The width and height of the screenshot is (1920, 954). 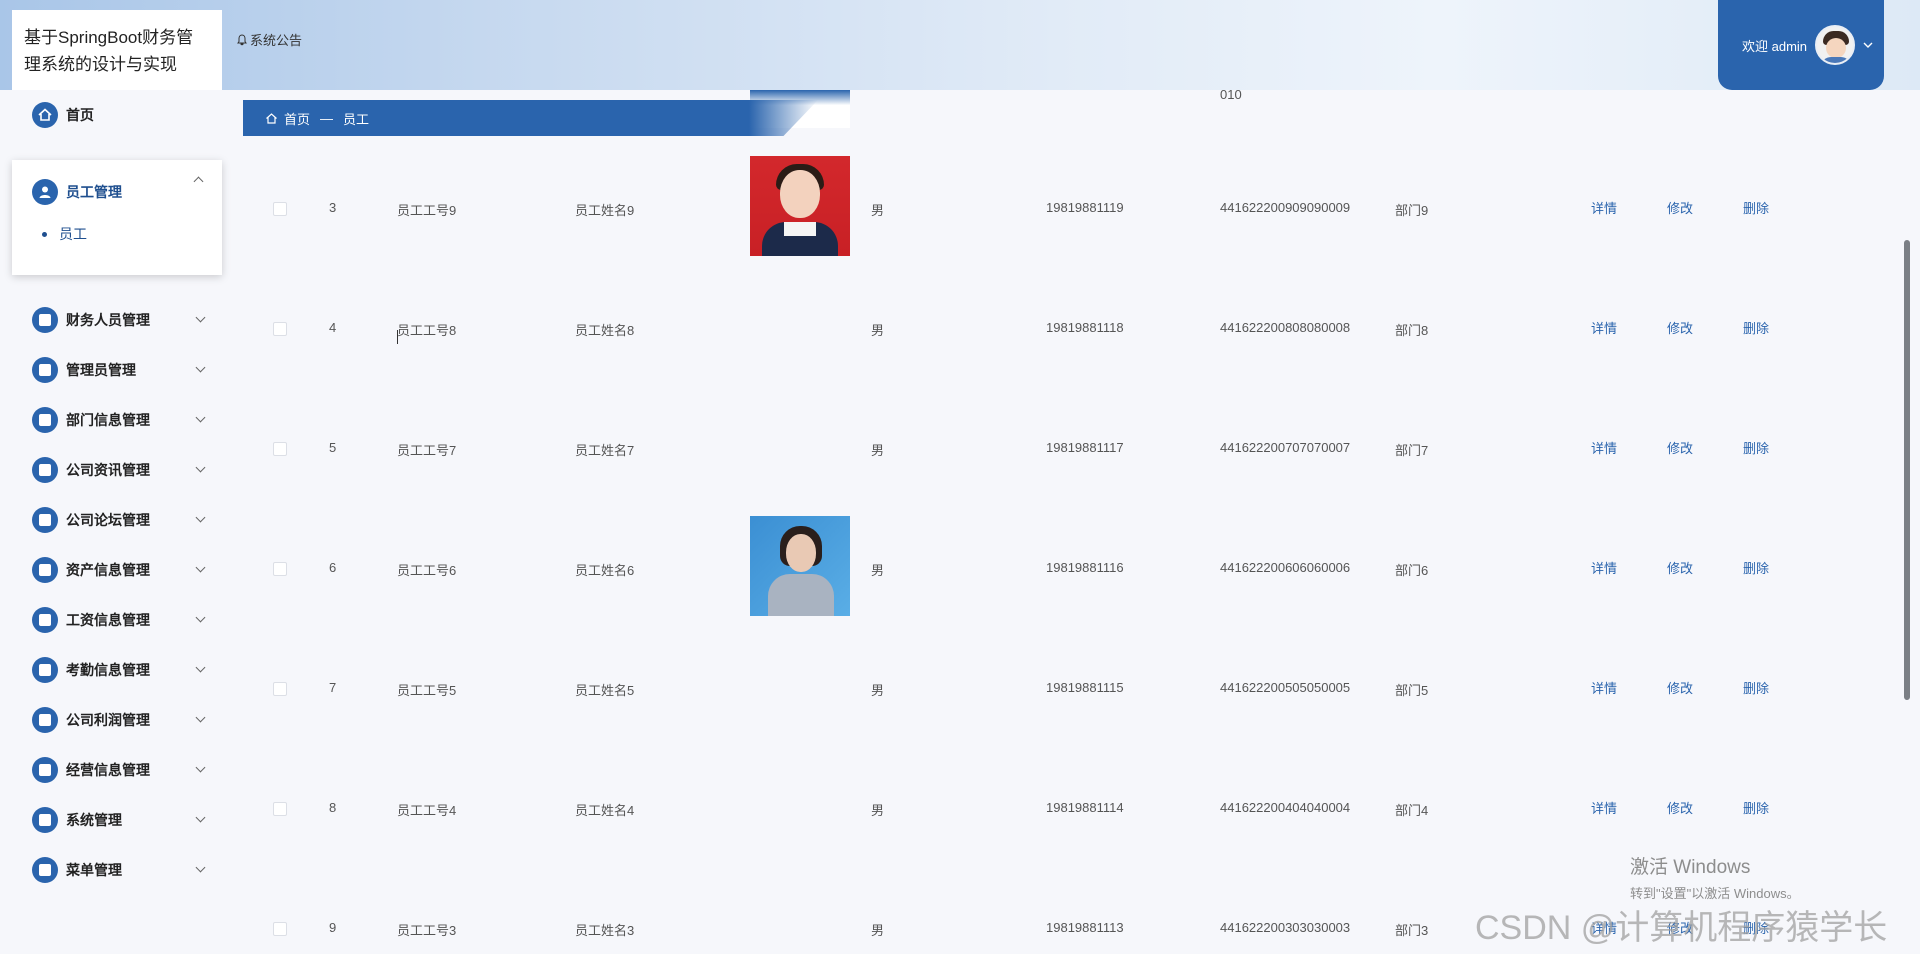 What do you see at coordinates (605, 210) in the screenshot?
I see `cell-name: 员工姓名9` at bounding box center [605, 210].